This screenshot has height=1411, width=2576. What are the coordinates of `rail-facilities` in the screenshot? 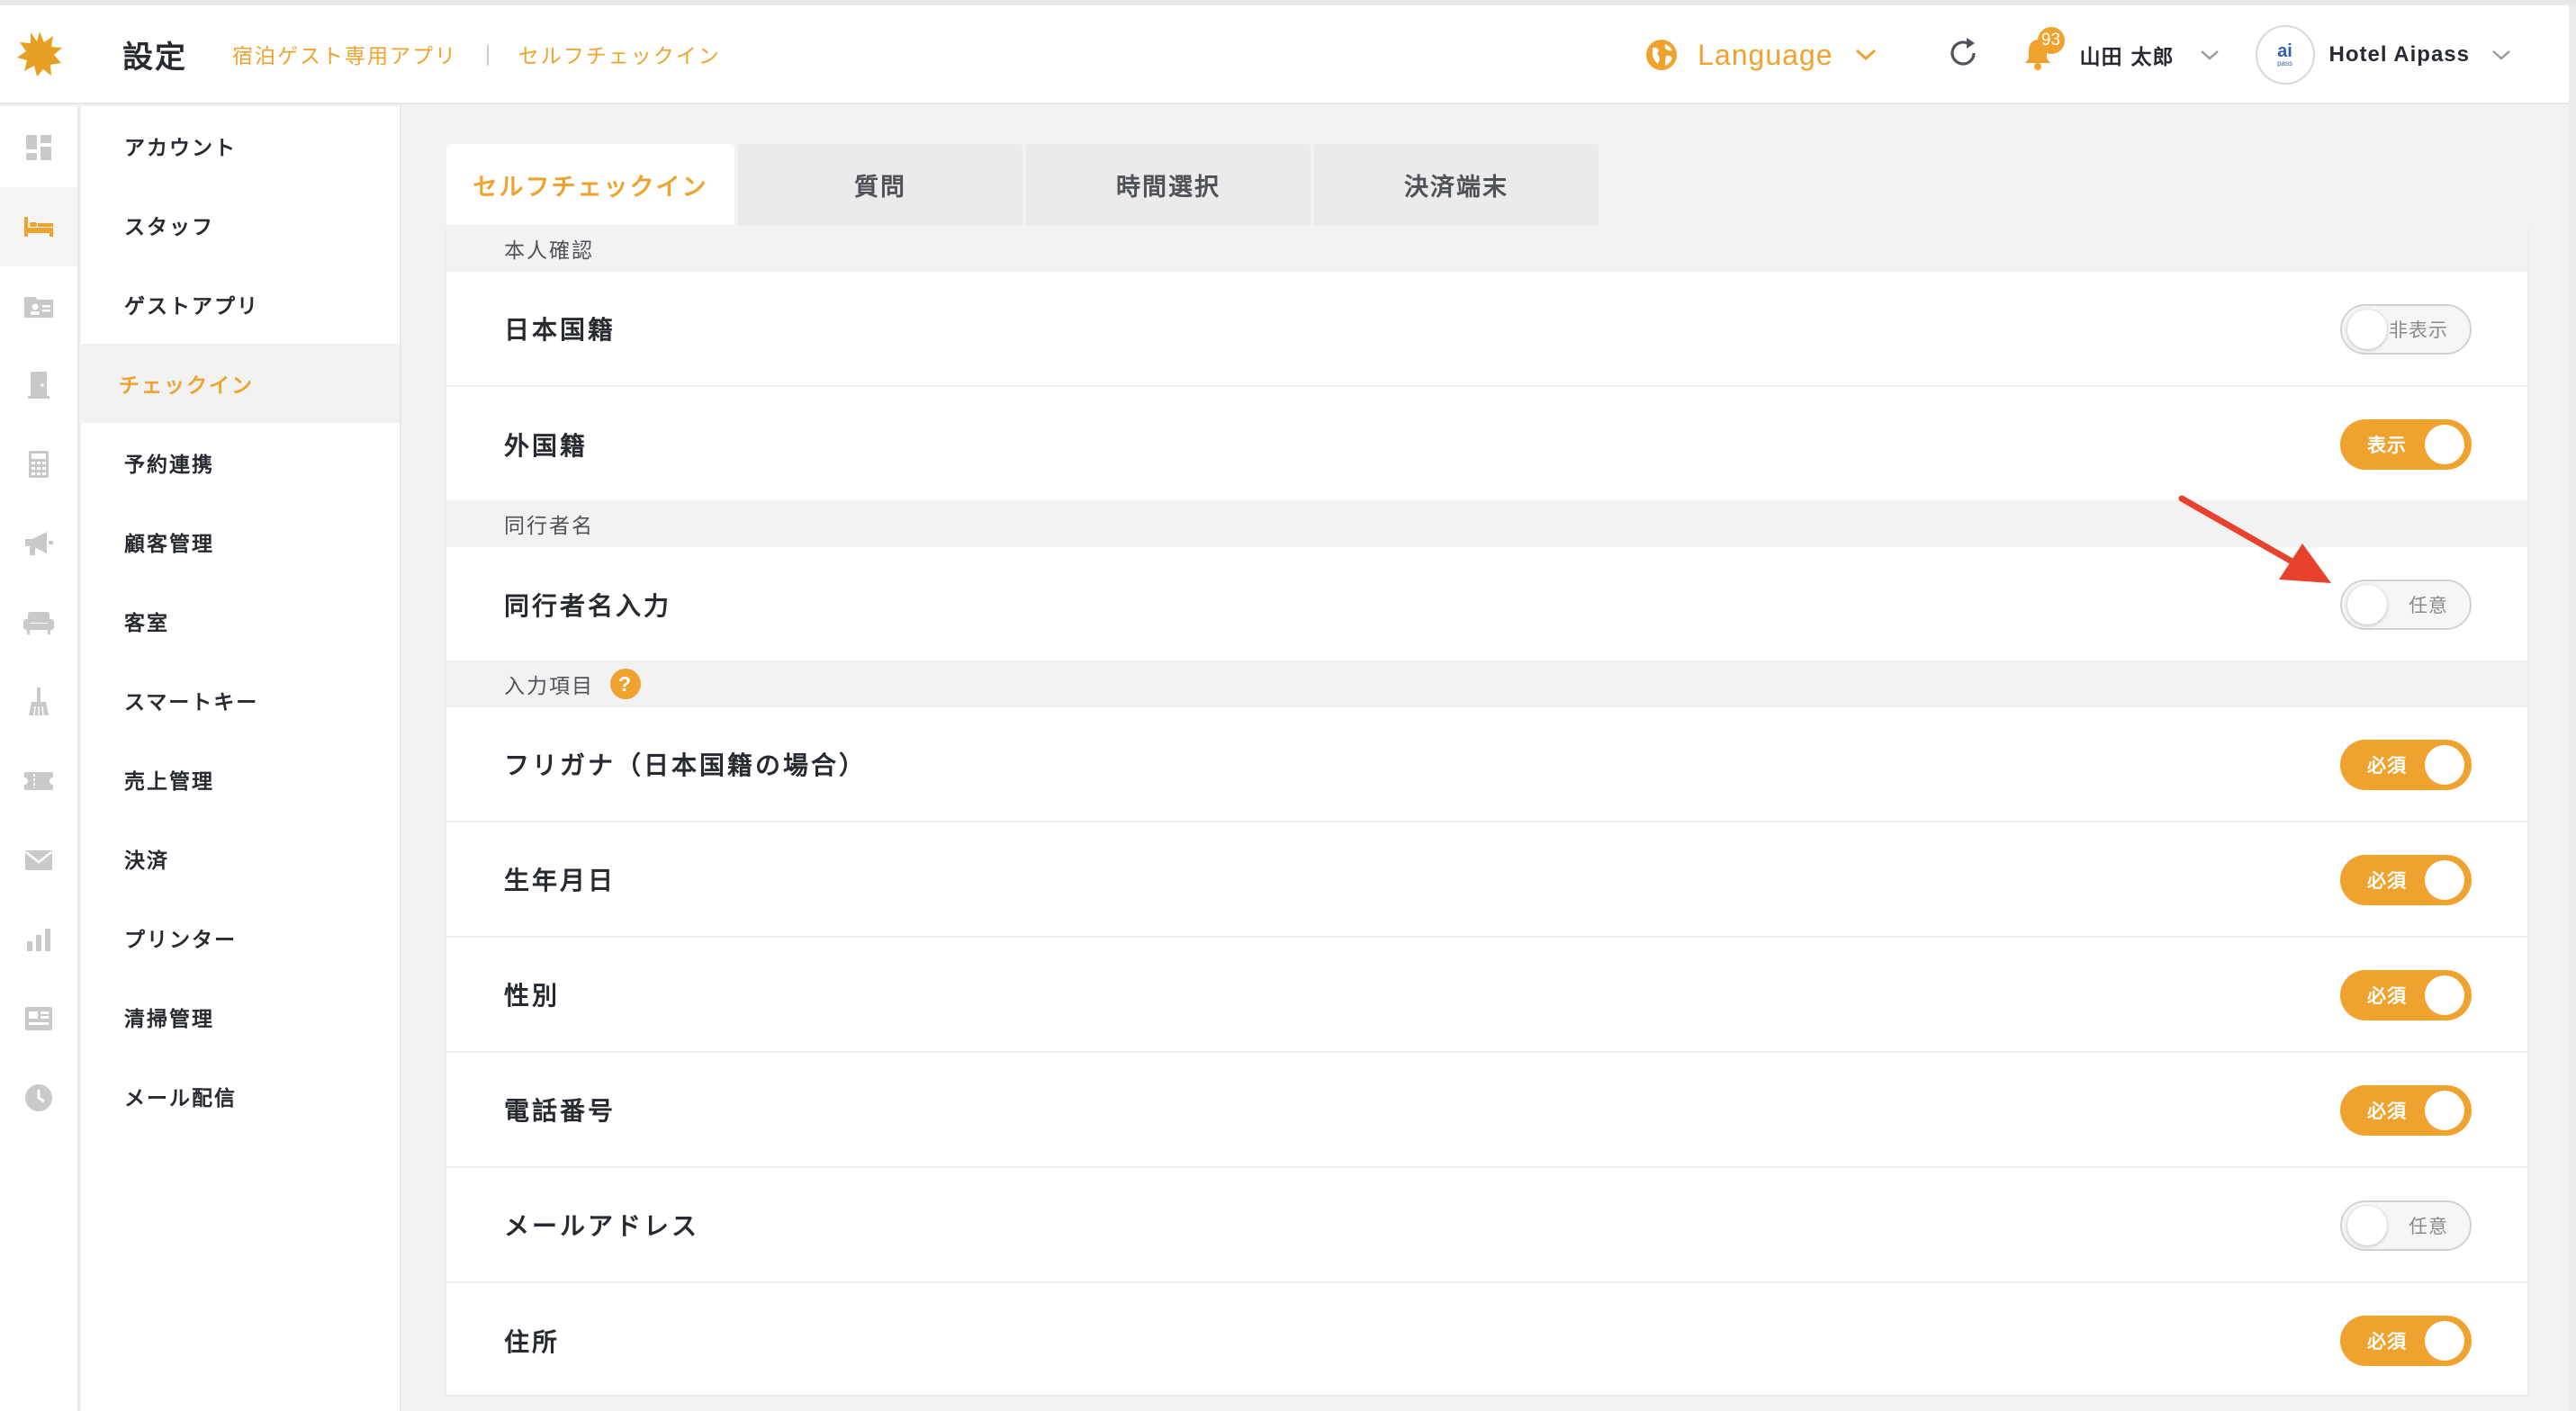 It's located at (38, 622).